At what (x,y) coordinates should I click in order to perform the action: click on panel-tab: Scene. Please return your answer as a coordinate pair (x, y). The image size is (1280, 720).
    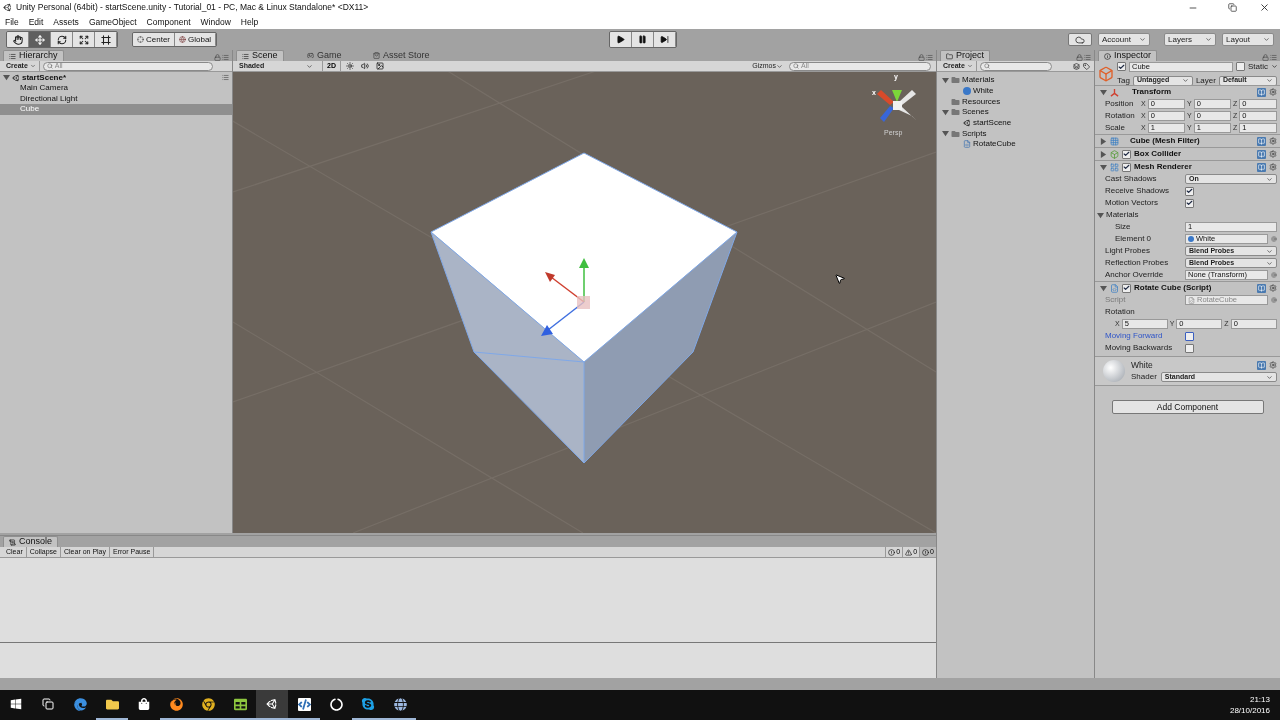
    Looking at the image, I should click on (260, 55).